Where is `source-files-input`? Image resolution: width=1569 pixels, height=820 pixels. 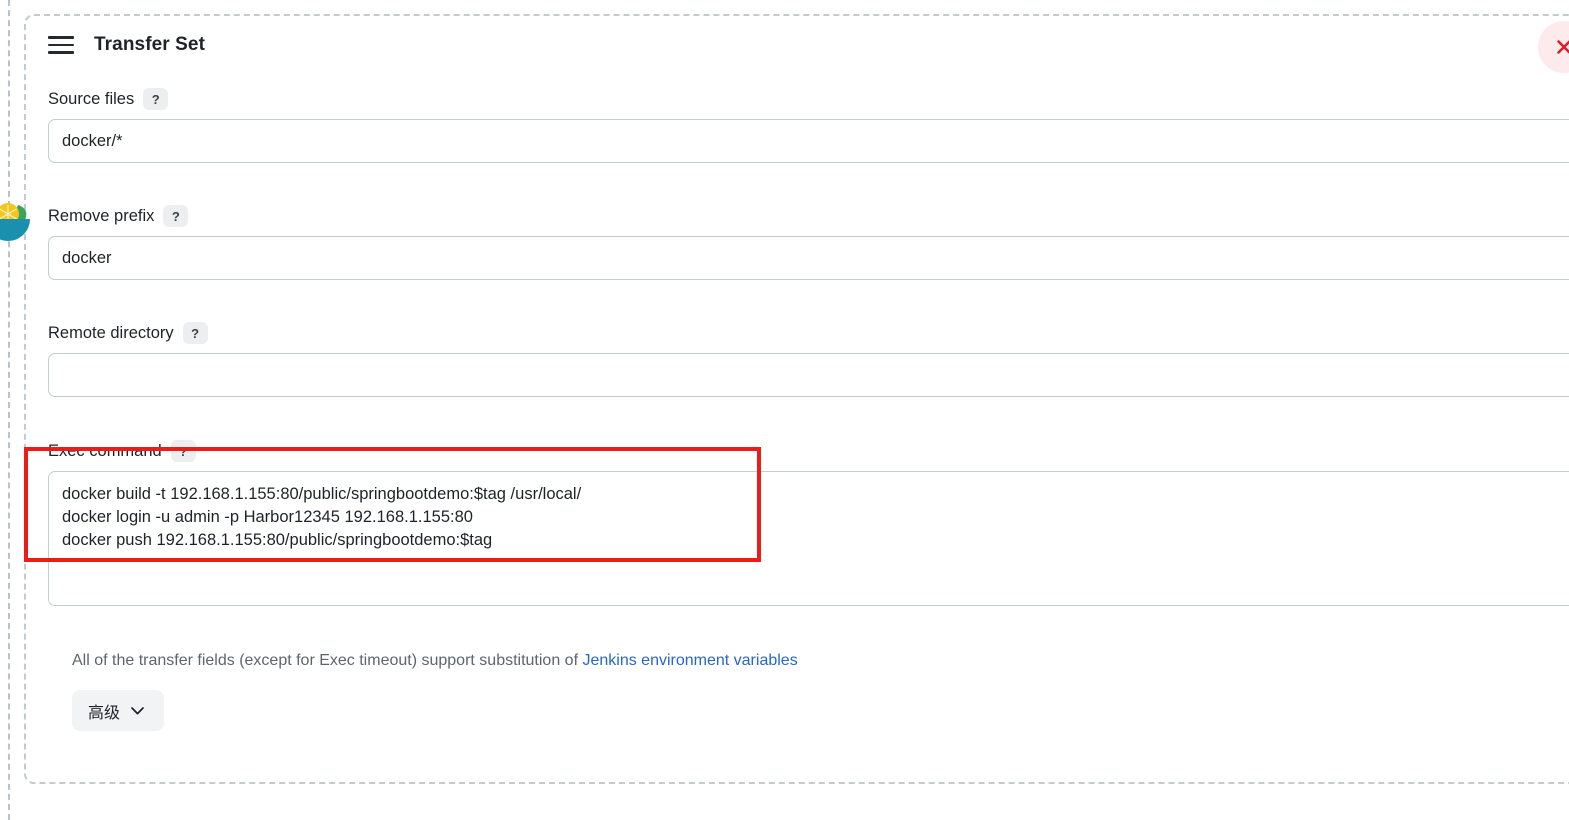
source-files-input is located at coordinates (808, 141).